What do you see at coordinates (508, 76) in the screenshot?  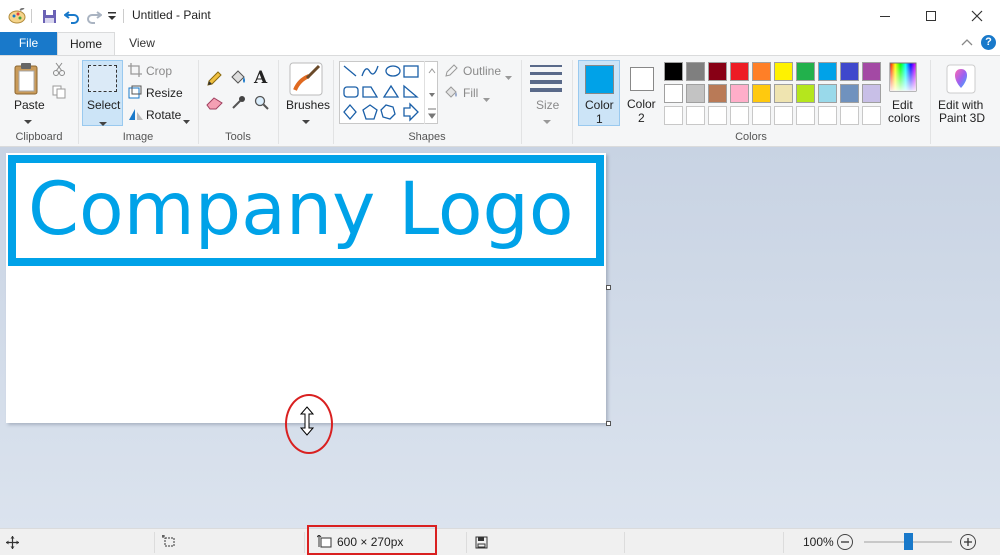 I see `outline-dropdown-icon` at bounding box center [508, 76].